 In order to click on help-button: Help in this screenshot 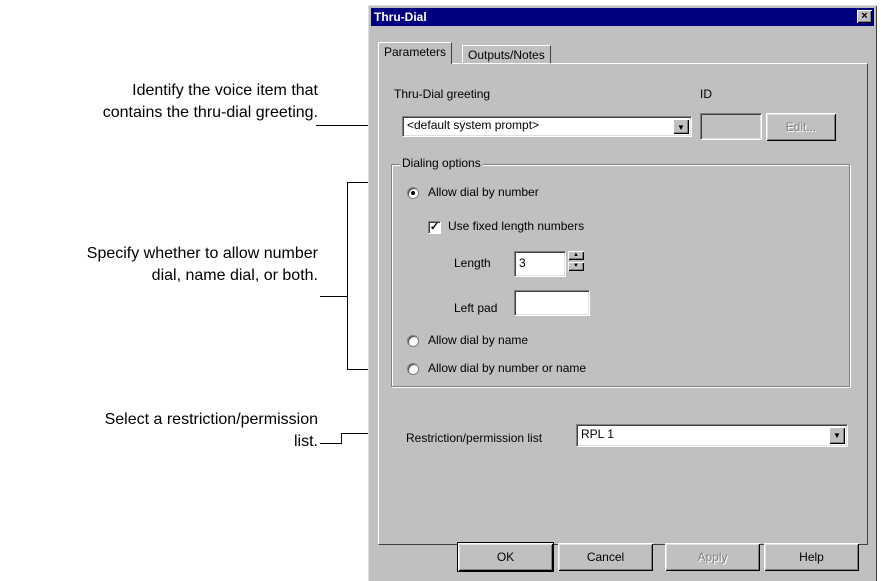, I will do `click(811, 557)`.